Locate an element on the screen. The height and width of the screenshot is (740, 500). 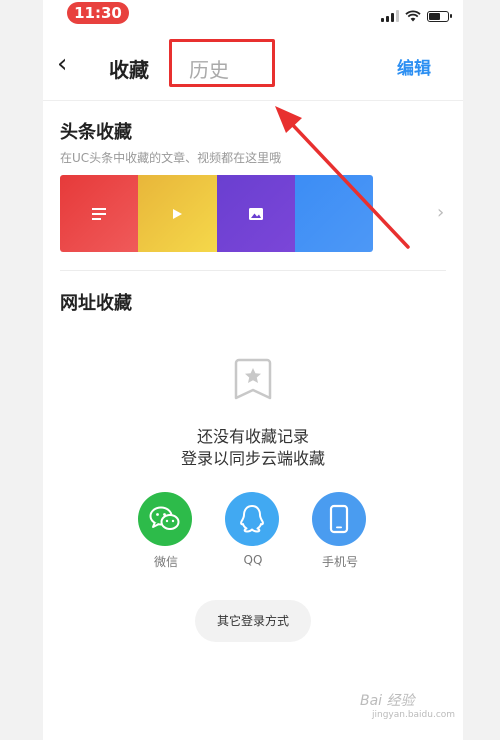
chevron-right-icon: › is located at coordinates (440, 212).